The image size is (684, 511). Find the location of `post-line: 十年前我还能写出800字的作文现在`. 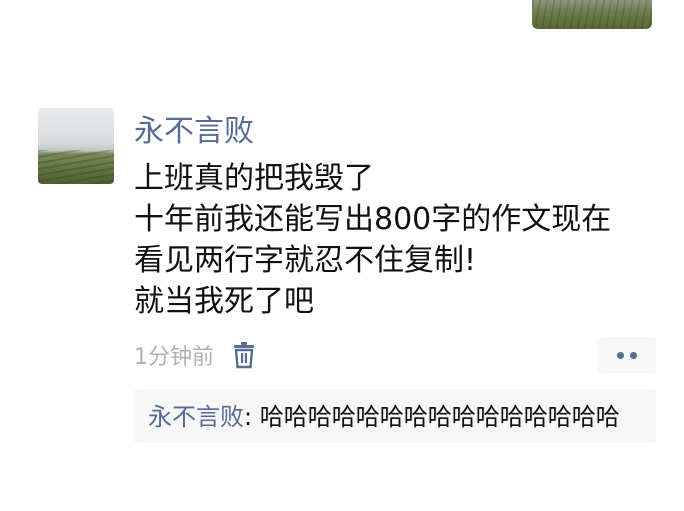

post-line: 十年前我还能写出800字的作文现在 is located at coordinates (373, 219).